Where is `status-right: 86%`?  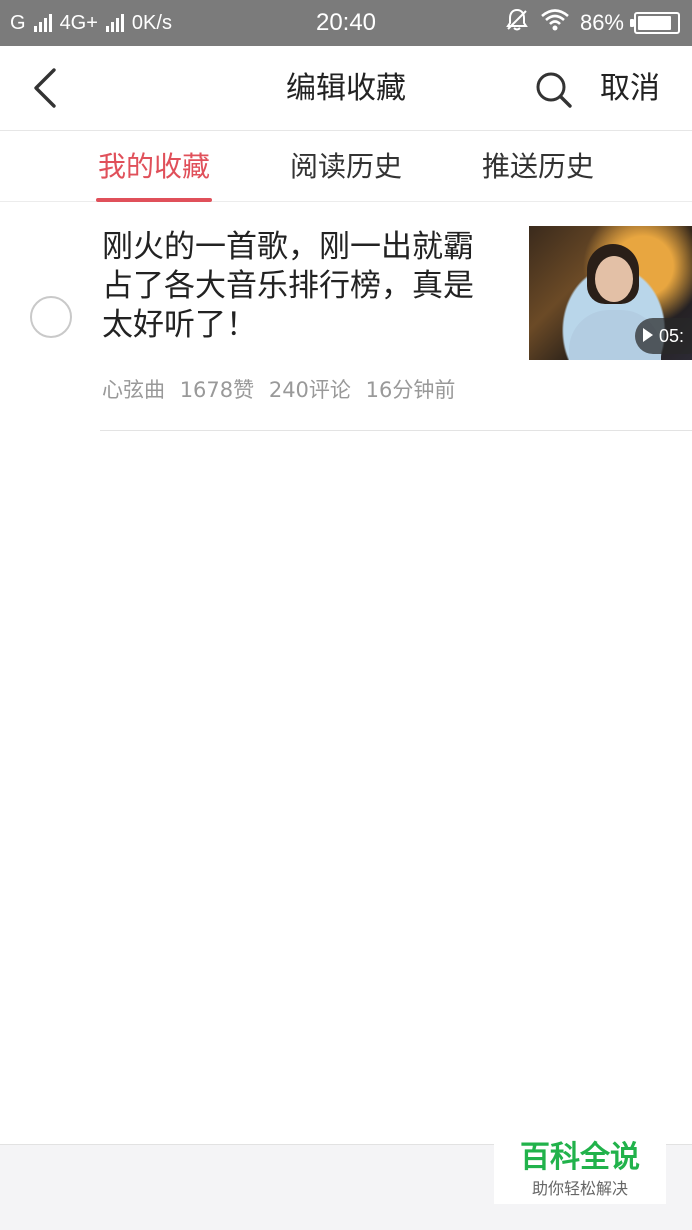
status-right: 86% is located at coordinates (587, 23).